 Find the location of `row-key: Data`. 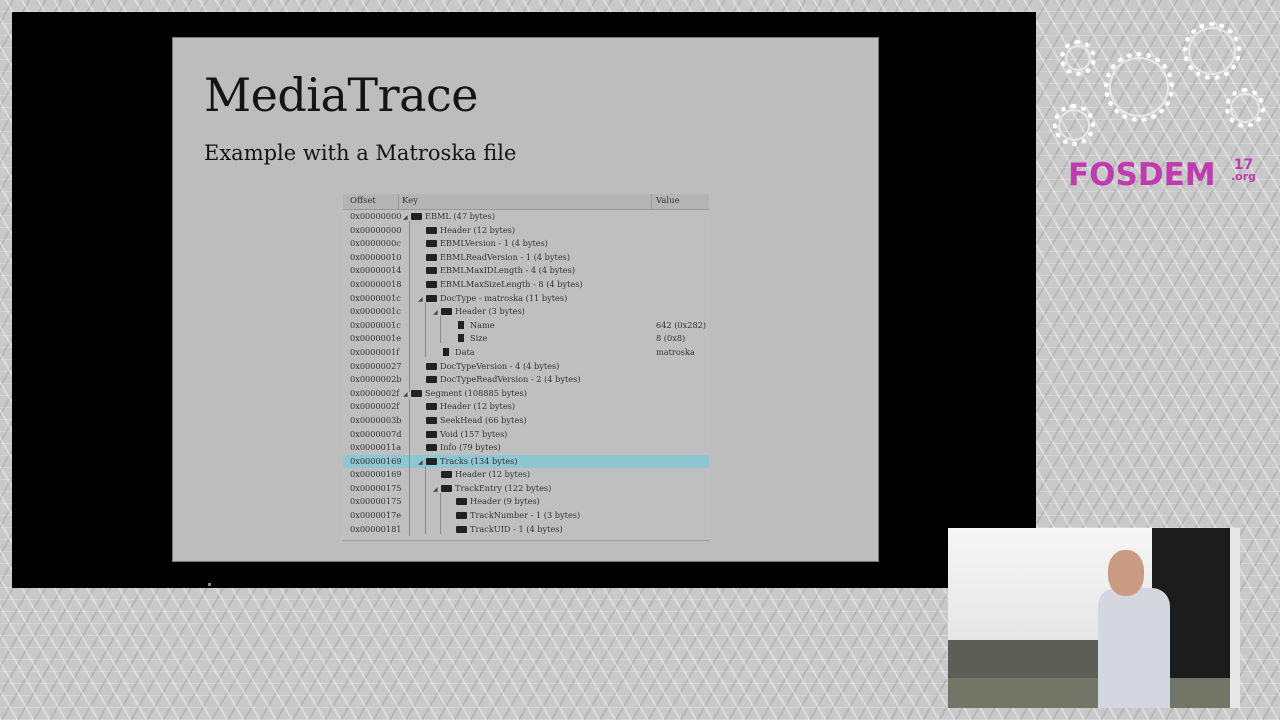

row-key: Data is located at coordinates (454, 352).